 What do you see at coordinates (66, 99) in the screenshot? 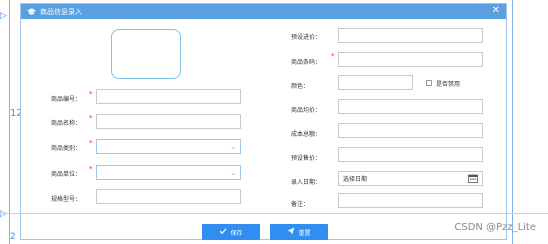
I see `product-code-label: 商品编号：` at bounding box center [66, 99].